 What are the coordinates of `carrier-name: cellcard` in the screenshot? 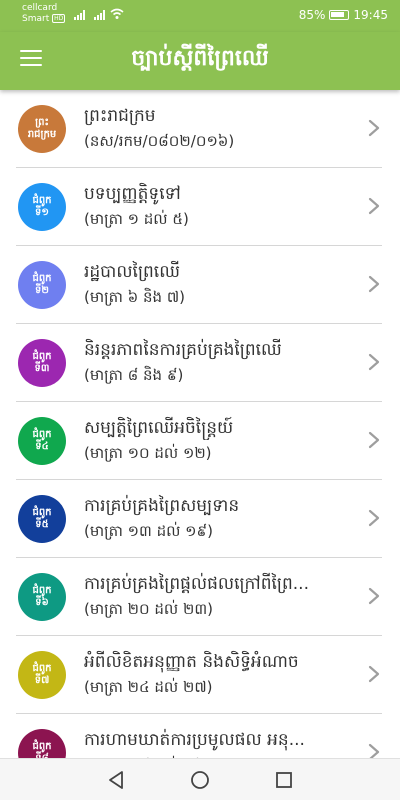 It's located at (40, 8).